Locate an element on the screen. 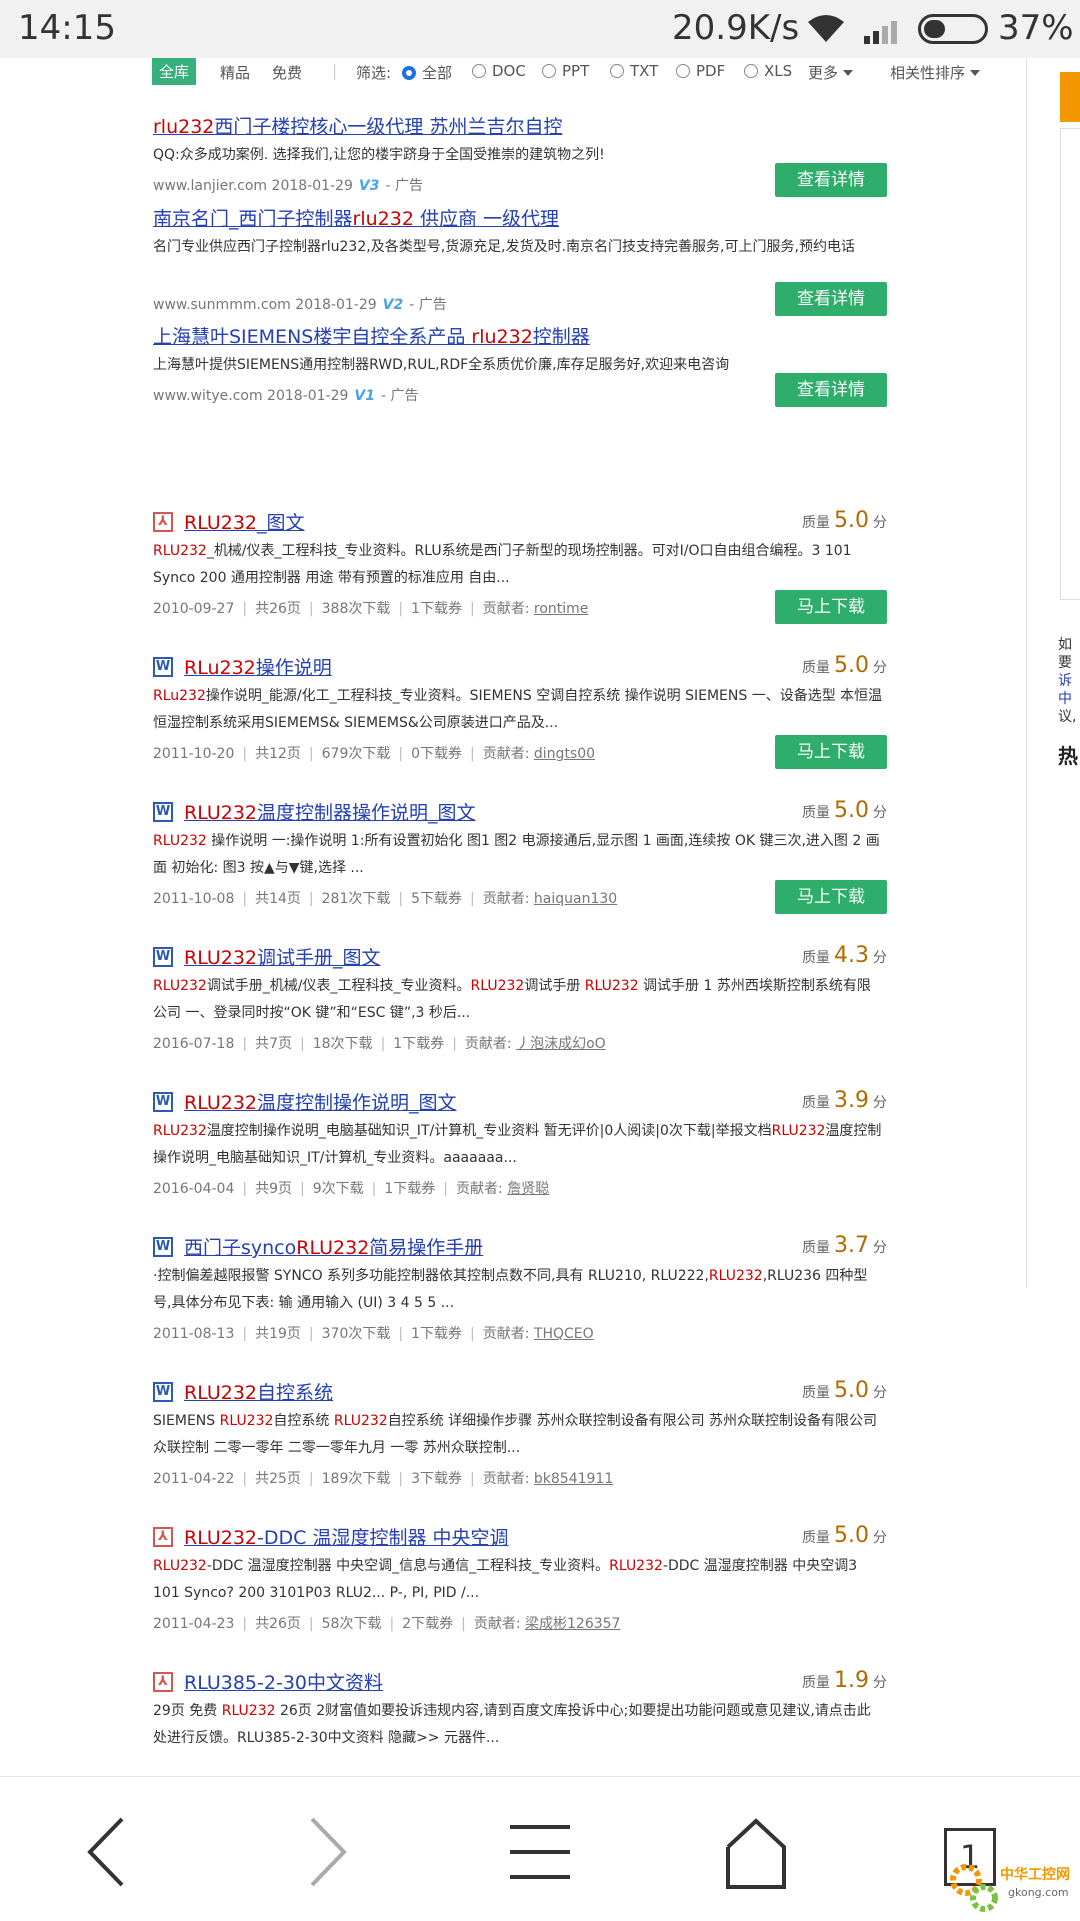 The image size is (1080, 1921). ad-title-link: 南京名门_西门子控制器rlu232 供应商 一级代理 is located at coordinates (356, 217).